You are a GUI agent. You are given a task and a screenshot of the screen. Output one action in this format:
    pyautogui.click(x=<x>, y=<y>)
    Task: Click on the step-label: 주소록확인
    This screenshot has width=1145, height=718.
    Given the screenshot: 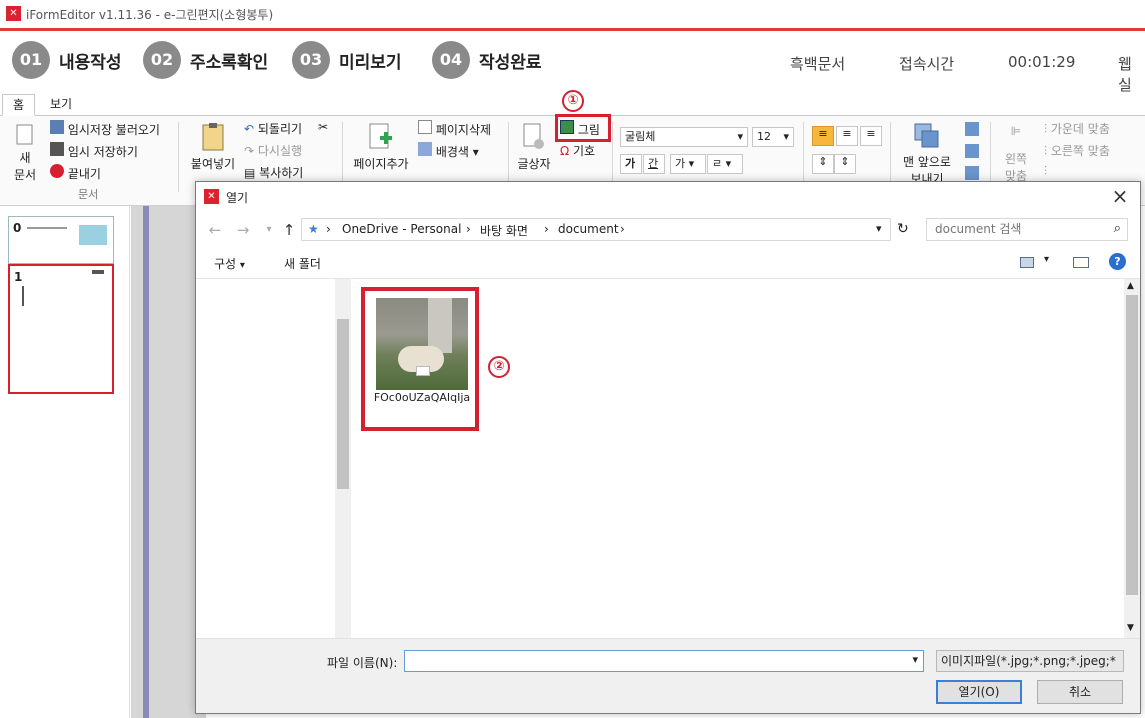 What is the action you would take?
    pyautogui.click(x=229, y=62)
    